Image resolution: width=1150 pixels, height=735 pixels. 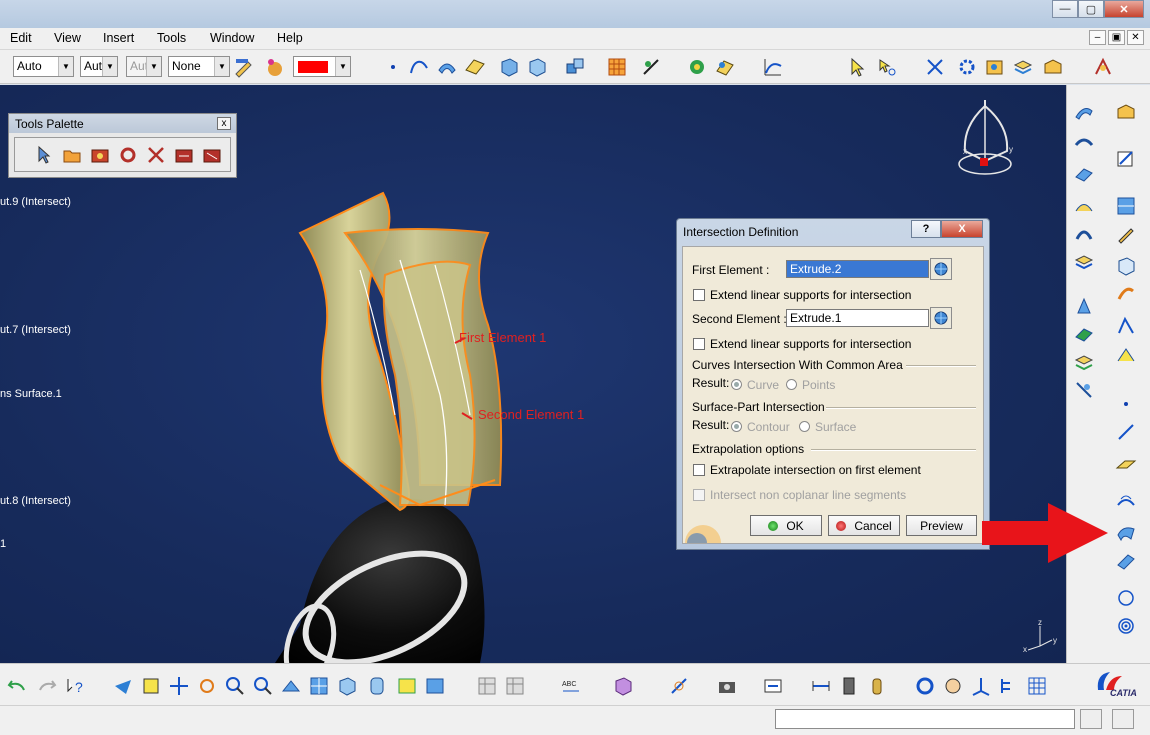 I want to click on menu-help: Help, so click(x=290, y=38).